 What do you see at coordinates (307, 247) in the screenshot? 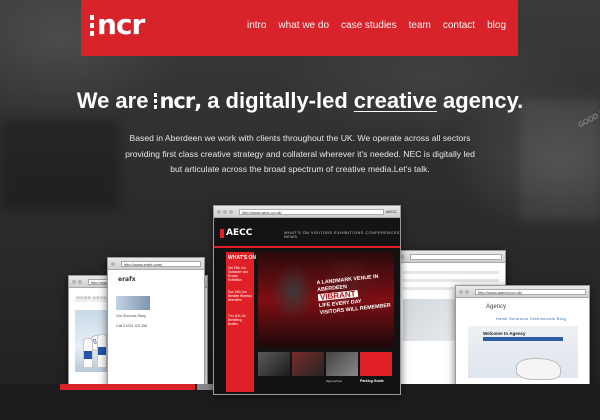
I see `aecc-divider` at bounding box center [307, 247].